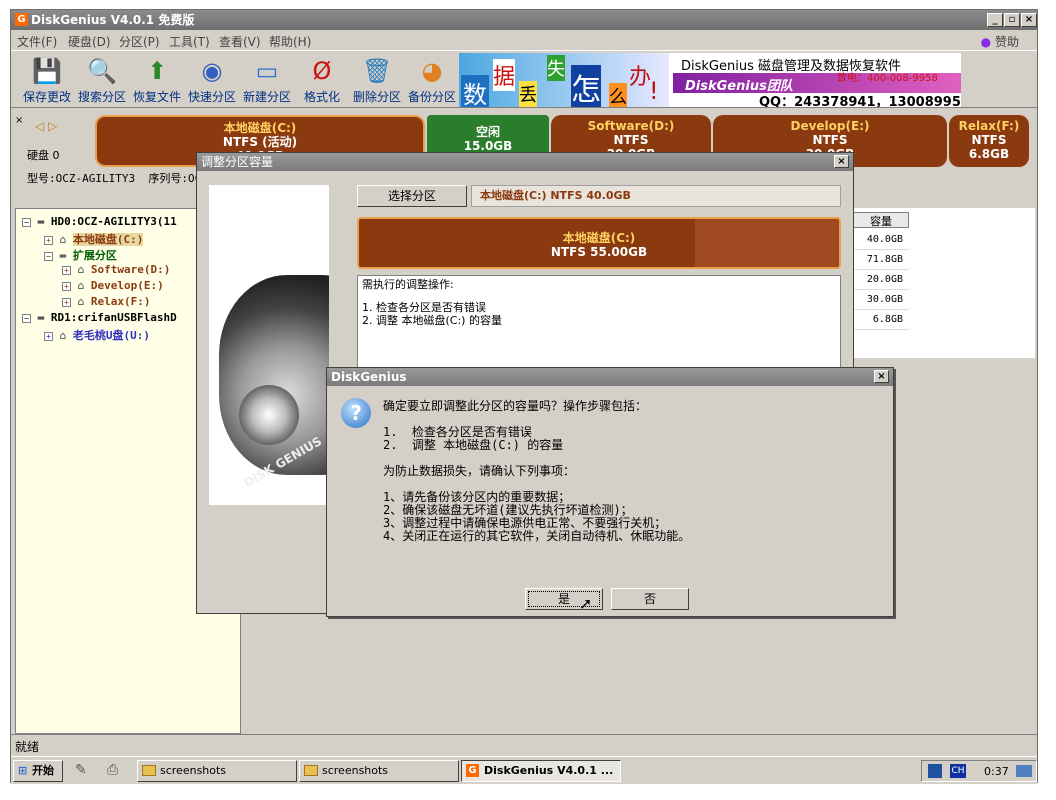 This screenshot has width=1056, height=800. I want to click on save-icon: 💾, so click(47, 71).